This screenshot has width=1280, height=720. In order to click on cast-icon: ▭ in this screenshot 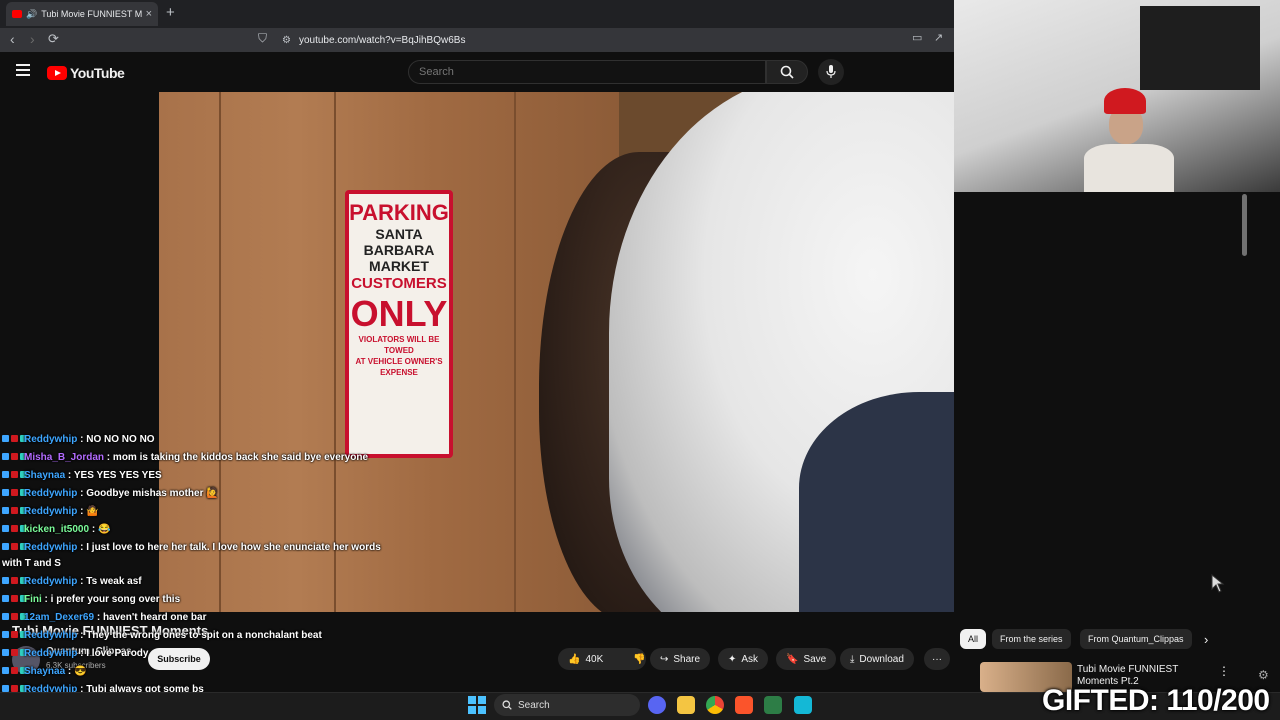, I will do `click(917, 37)`.